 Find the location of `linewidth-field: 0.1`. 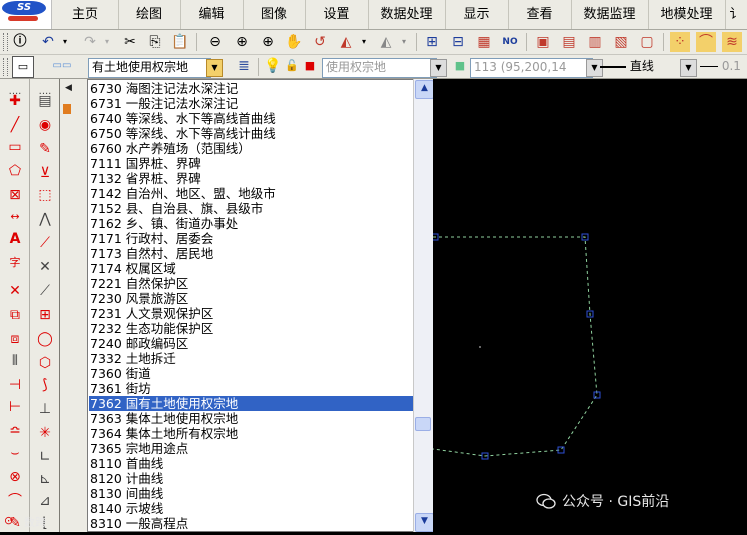

linewidth-field: 0.1 is located at coordinates (723, 67).